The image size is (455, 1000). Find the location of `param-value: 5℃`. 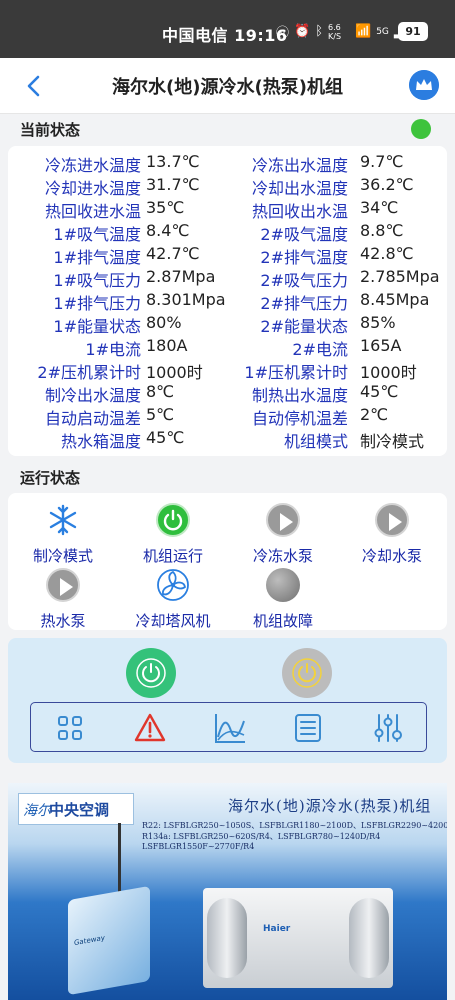

param-value: 5℃ is located at coordinates (160, 414).